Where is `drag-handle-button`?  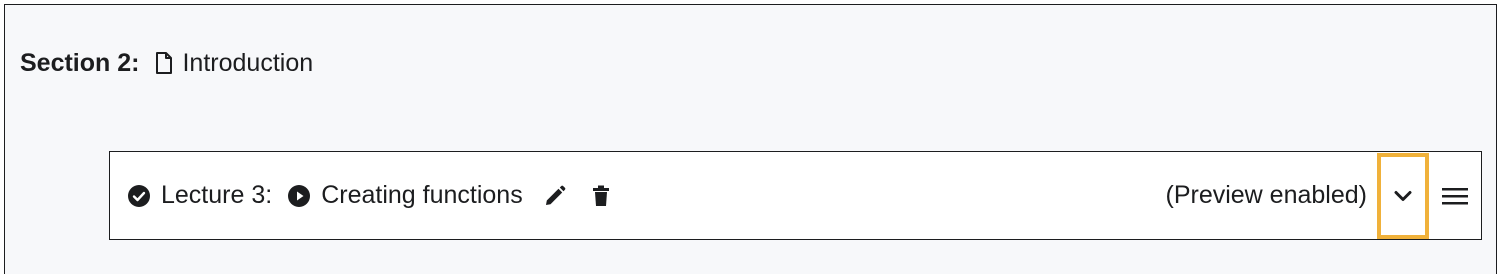
drag-handle-button is located at coordinates (1455, 196).